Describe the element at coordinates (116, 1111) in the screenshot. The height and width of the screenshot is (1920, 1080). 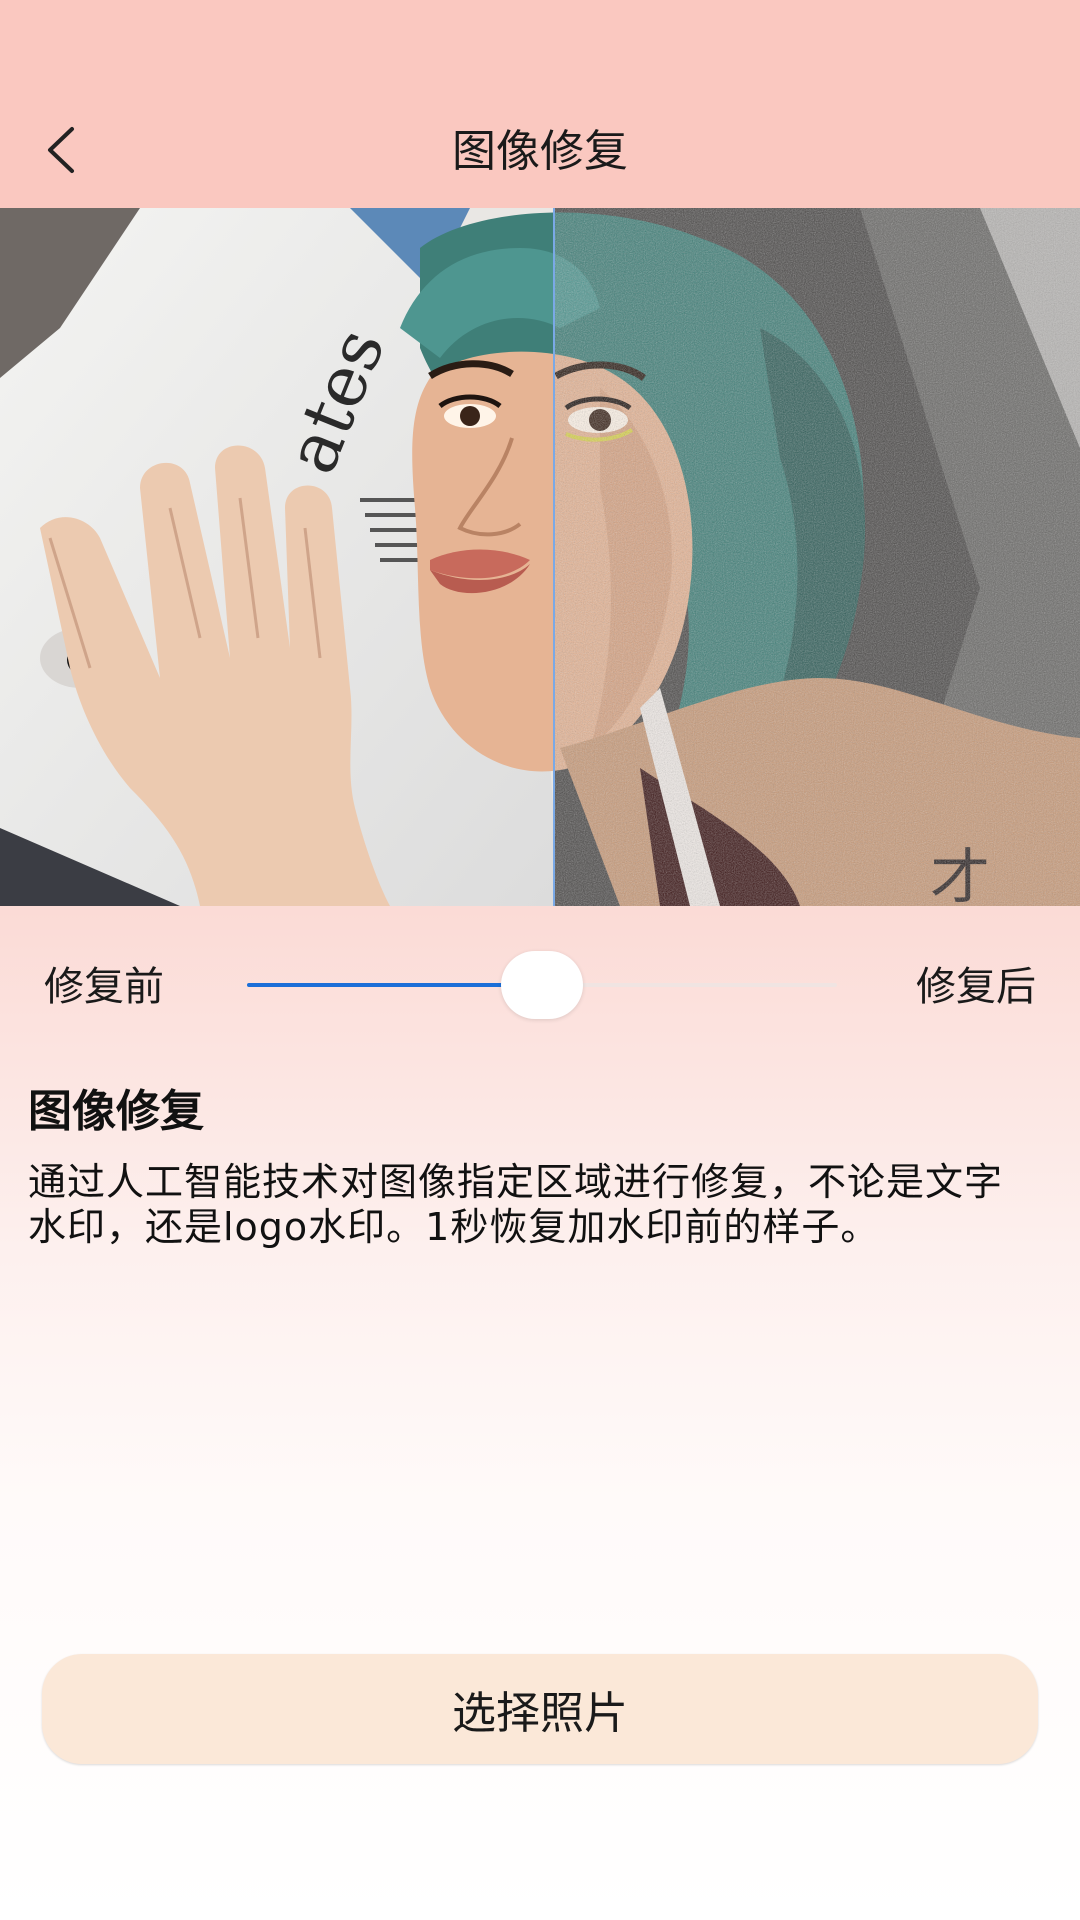
I see `section-title: 图像修复` at that location.